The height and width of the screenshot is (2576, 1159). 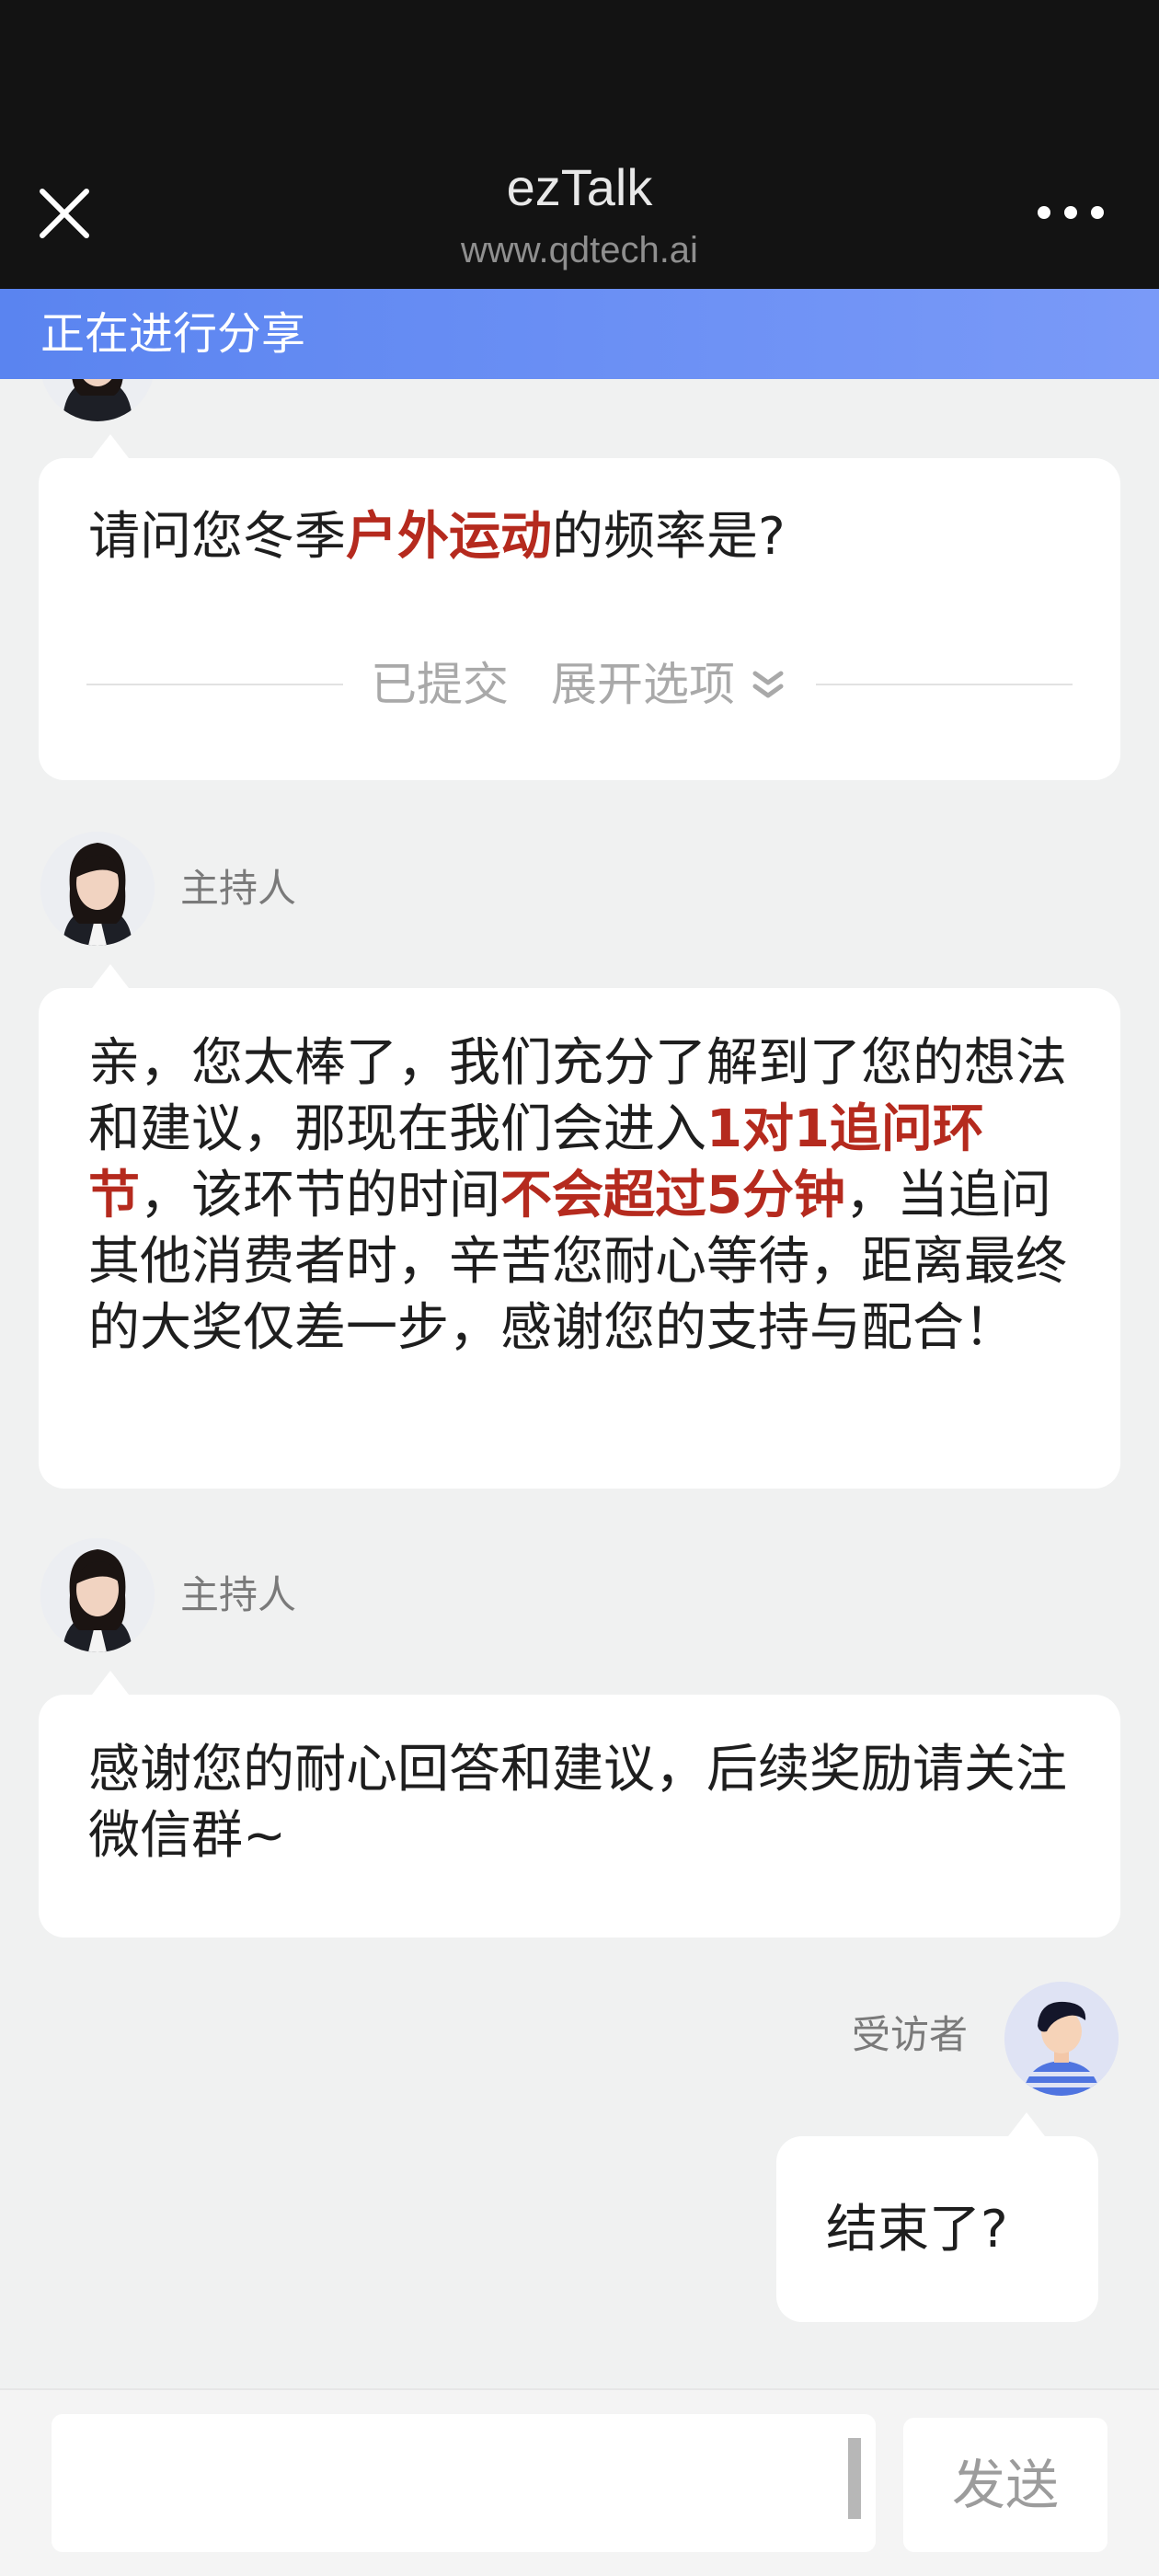 What do you see at coordinates (579, 250) in the screenshot?
I see `app-url: www.qdtech.ai` at bounding box center [579, 250].